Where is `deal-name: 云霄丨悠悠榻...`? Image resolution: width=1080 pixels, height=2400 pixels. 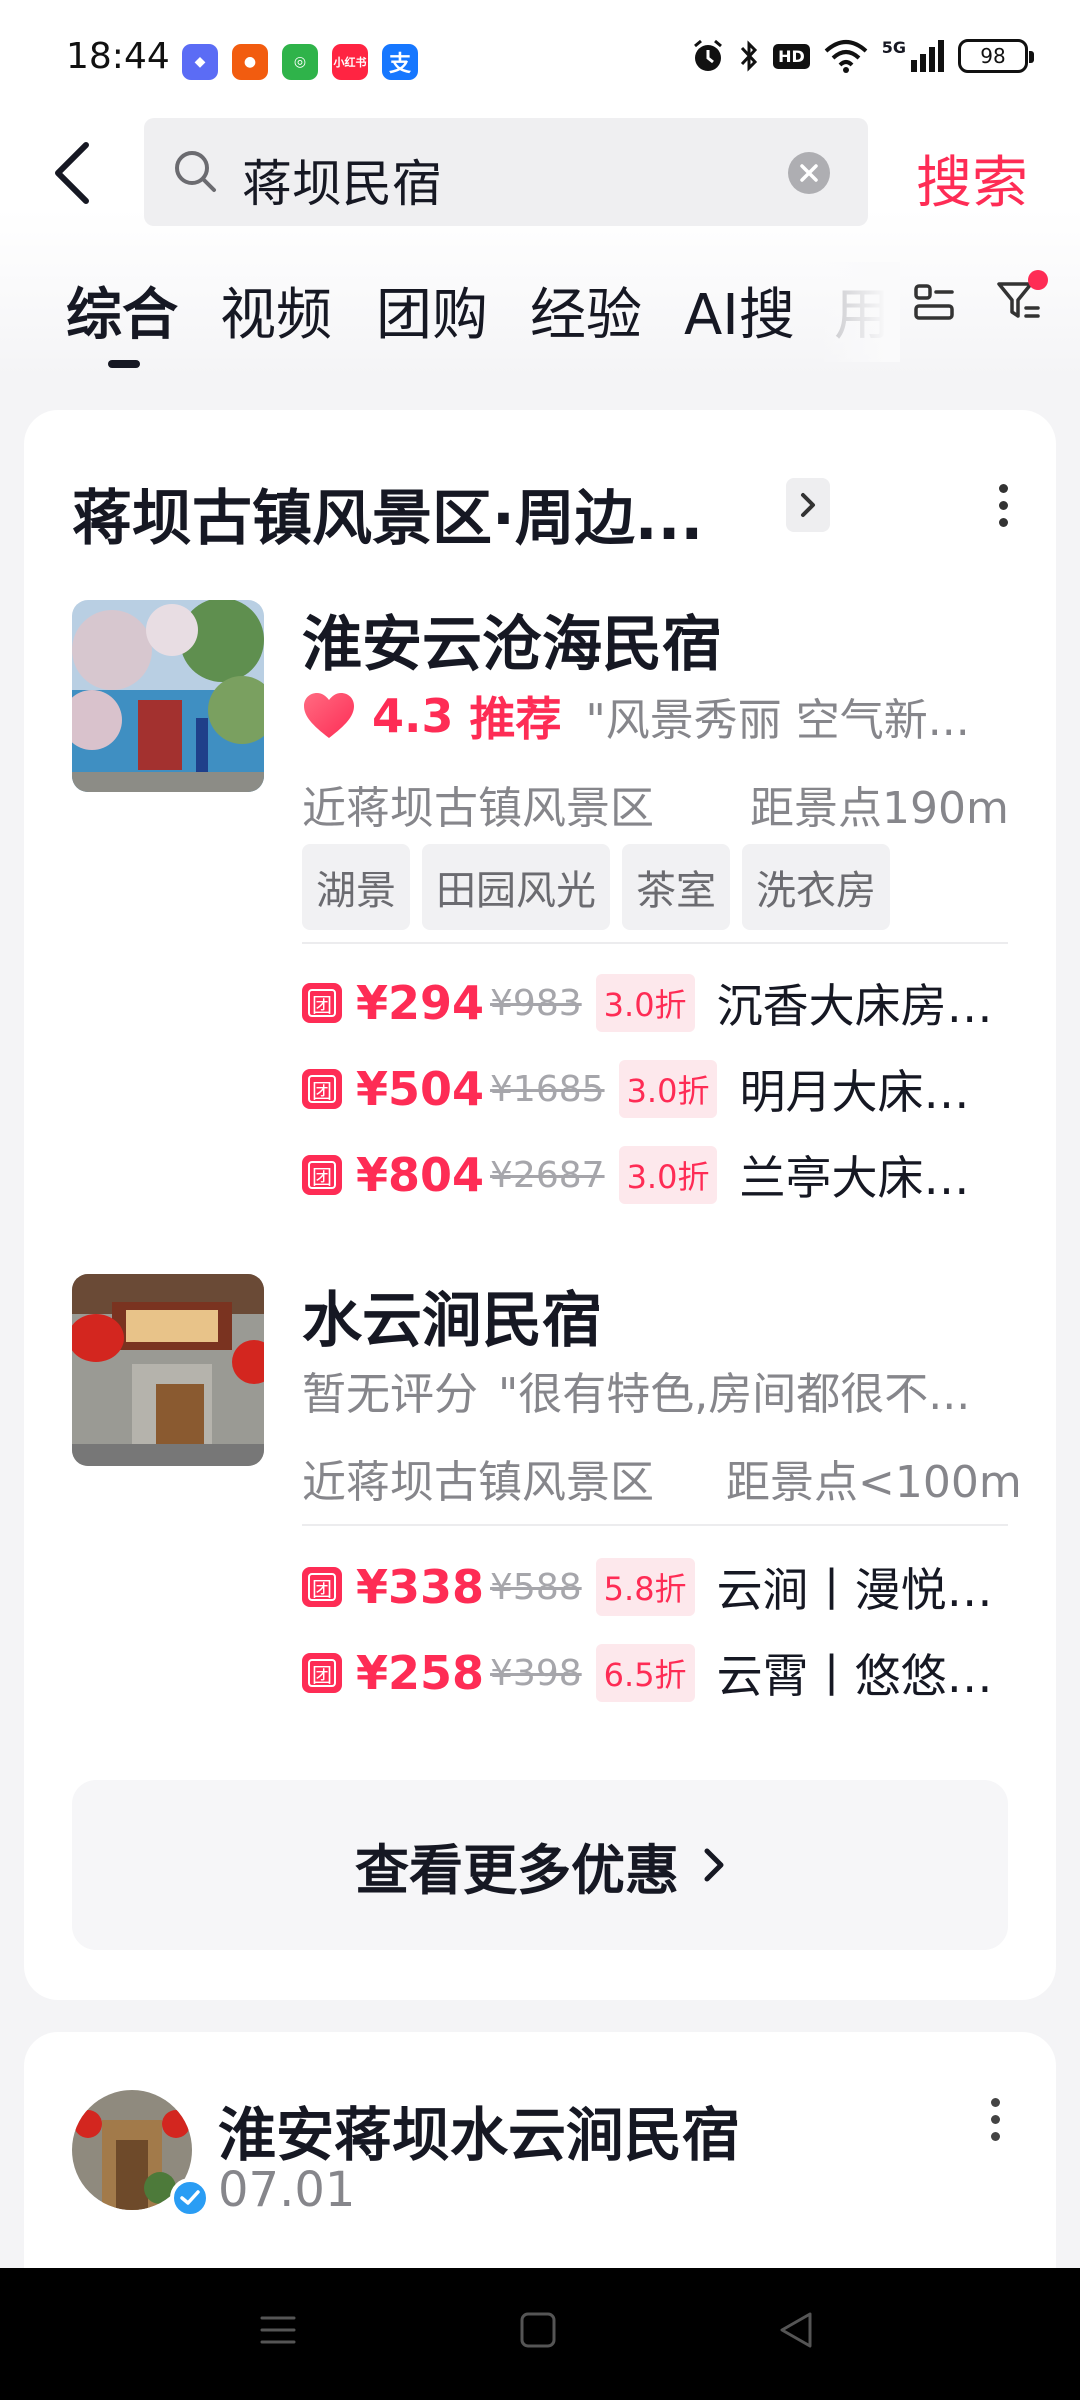
deal-name: 云霄丨悠悠榻... is located at coordinates (862, 1676).